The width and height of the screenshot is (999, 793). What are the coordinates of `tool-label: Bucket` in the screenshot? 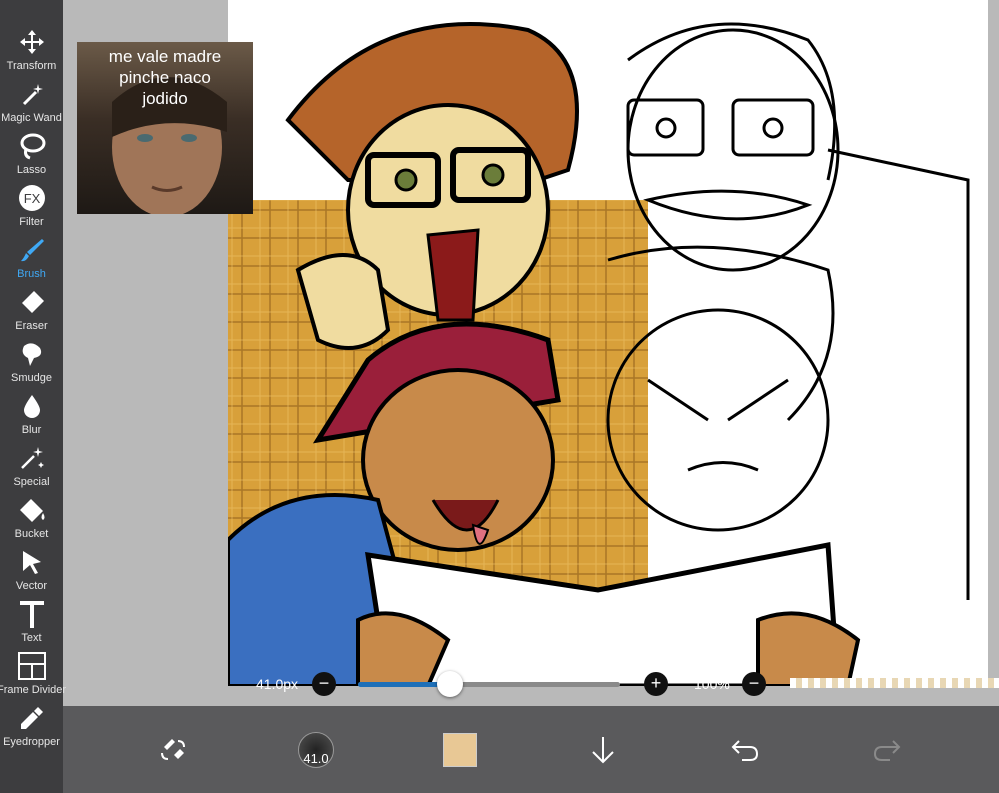 It's located at (31, 534).